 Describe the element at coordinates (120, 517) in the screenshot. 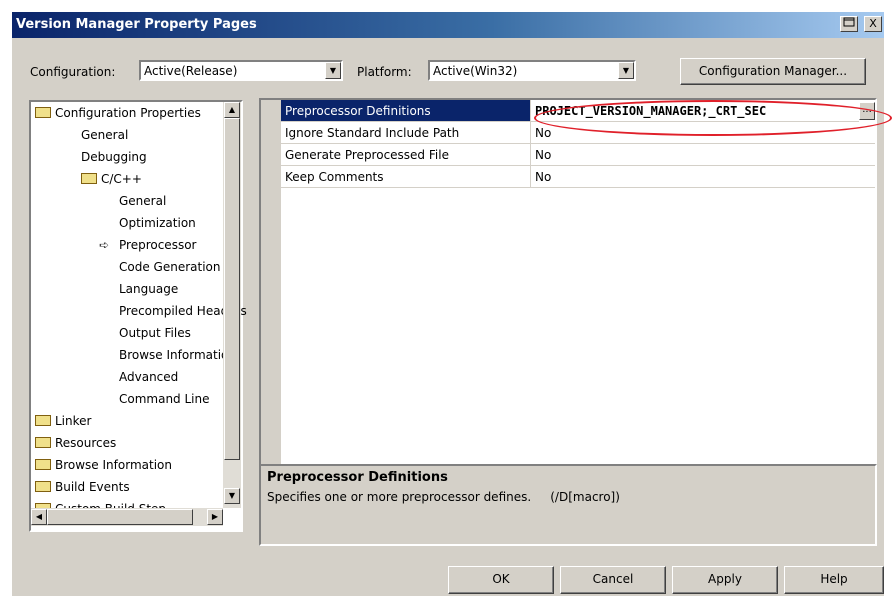

I see `scroll-thumb-horizontal` at that location.